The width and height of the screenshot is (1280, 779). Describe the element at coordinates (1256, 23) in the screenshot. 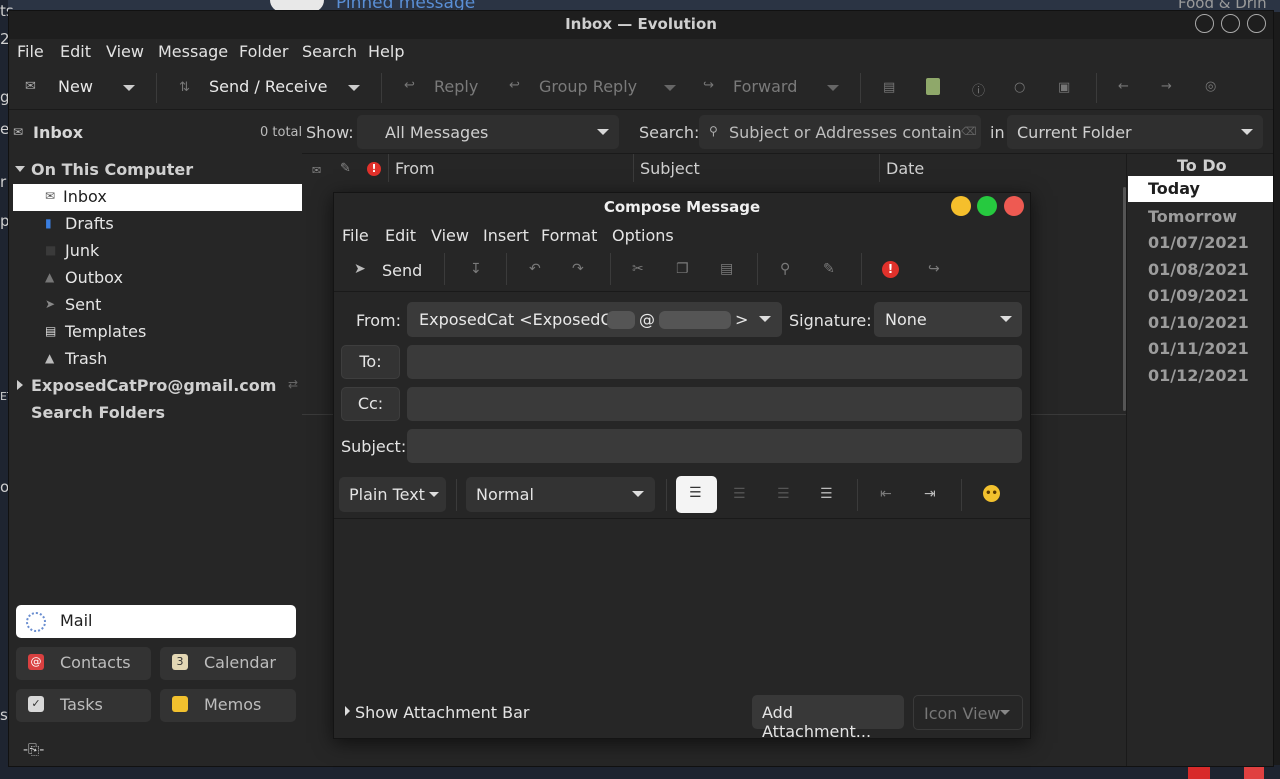

I see `close-button` at that location.